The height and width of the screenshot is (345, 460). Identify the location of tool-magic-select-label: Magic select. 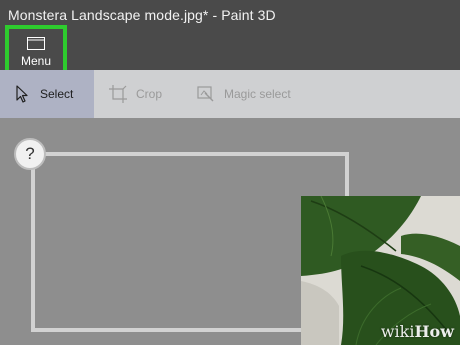
(257, 94).